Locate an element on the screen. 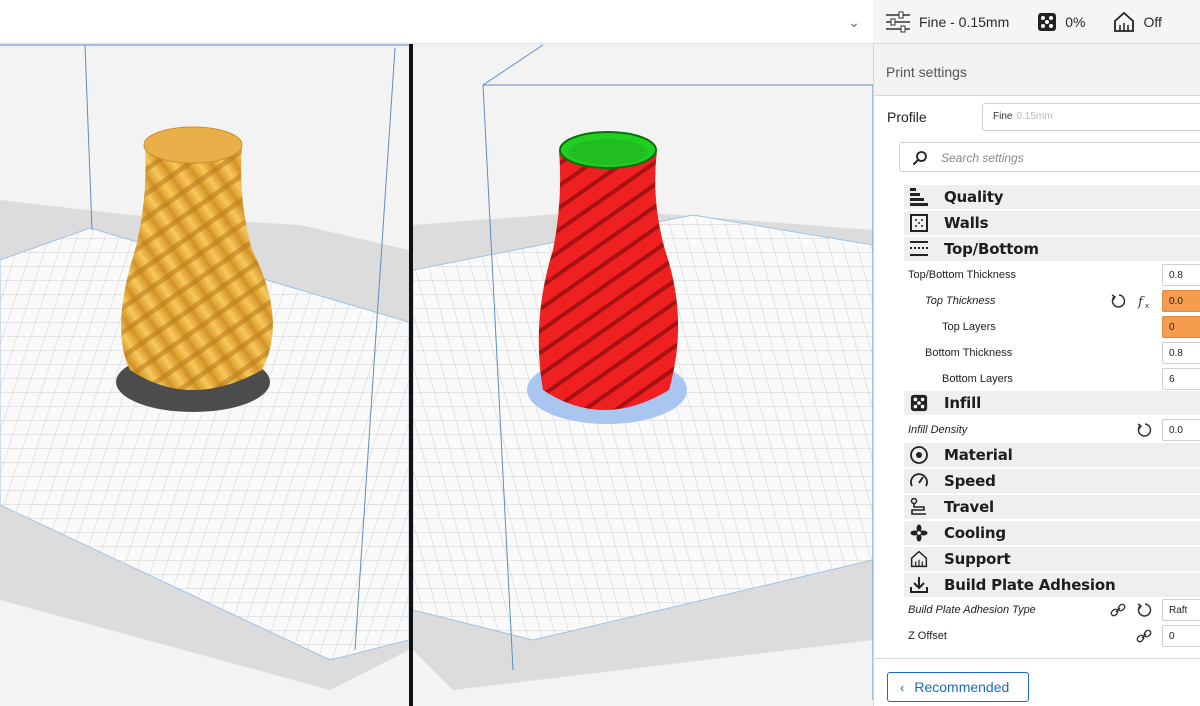 The image size is (1200, 706). search-icon is located at coordinates (919, 158).